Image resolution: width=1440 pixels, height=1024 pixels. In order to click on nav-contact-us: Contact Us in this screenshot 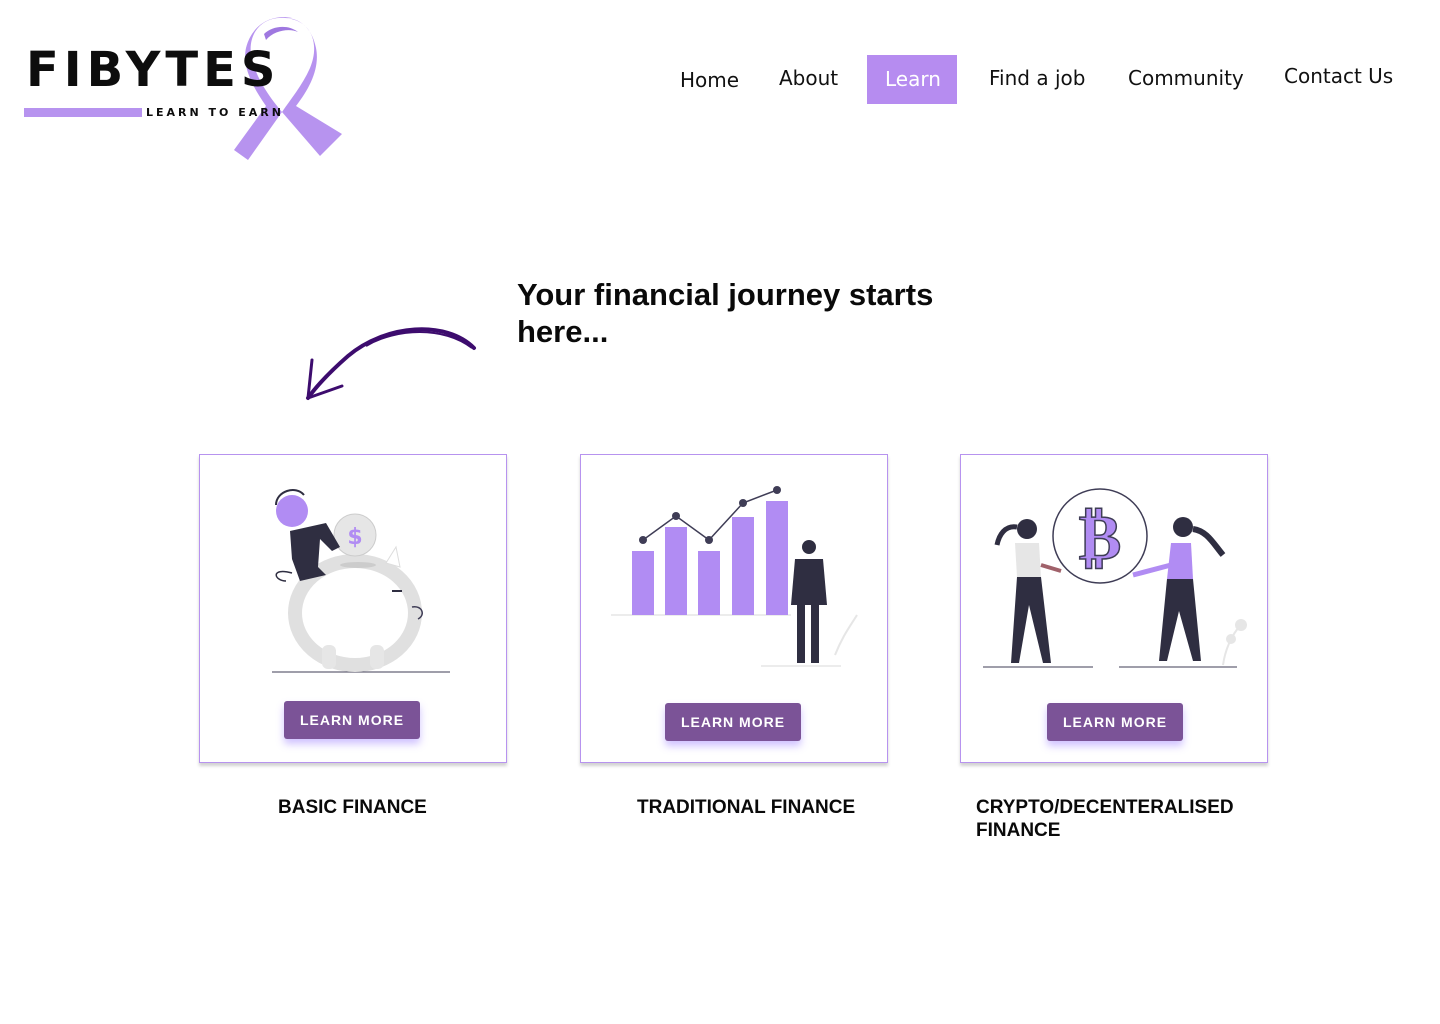, I will do `click(1338, 76)`.